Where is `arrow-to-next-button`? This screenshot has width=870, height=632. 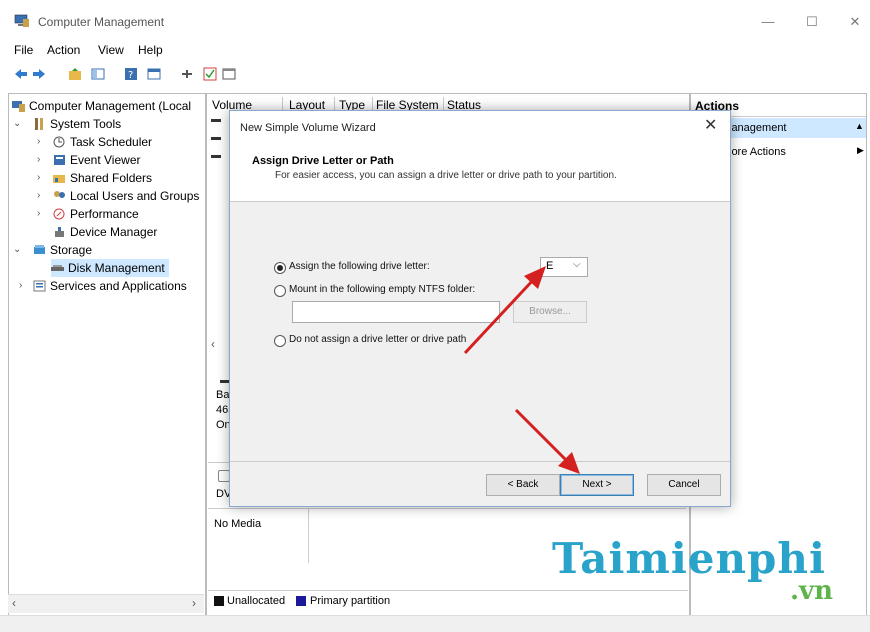
arrow-to-next-button is located at coordinates (547, 441).